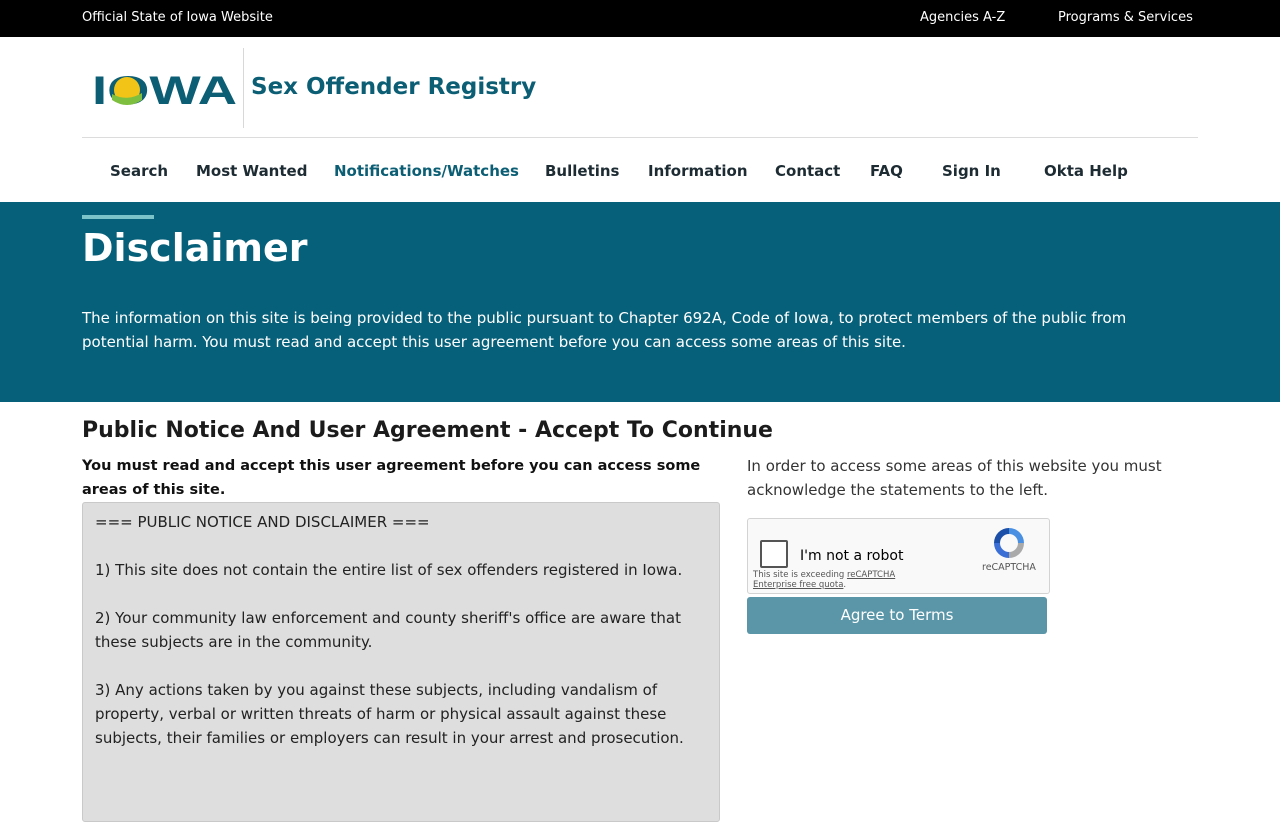 This screenshot has width=1280, height=822. What do you see at coordinates (1009, 567) in the screenshot?
I see `recaptcha-brand: reCAPTCHA` at bounding box center [1009, 567].